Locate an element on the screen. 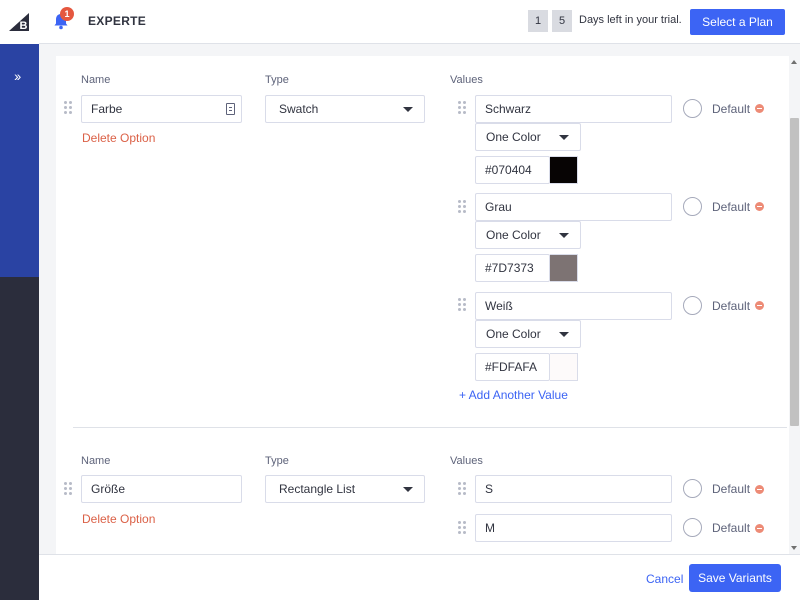 The image size is (800, 600). action-footer: Cancel Save Variants is located at coordinates (419, 577).